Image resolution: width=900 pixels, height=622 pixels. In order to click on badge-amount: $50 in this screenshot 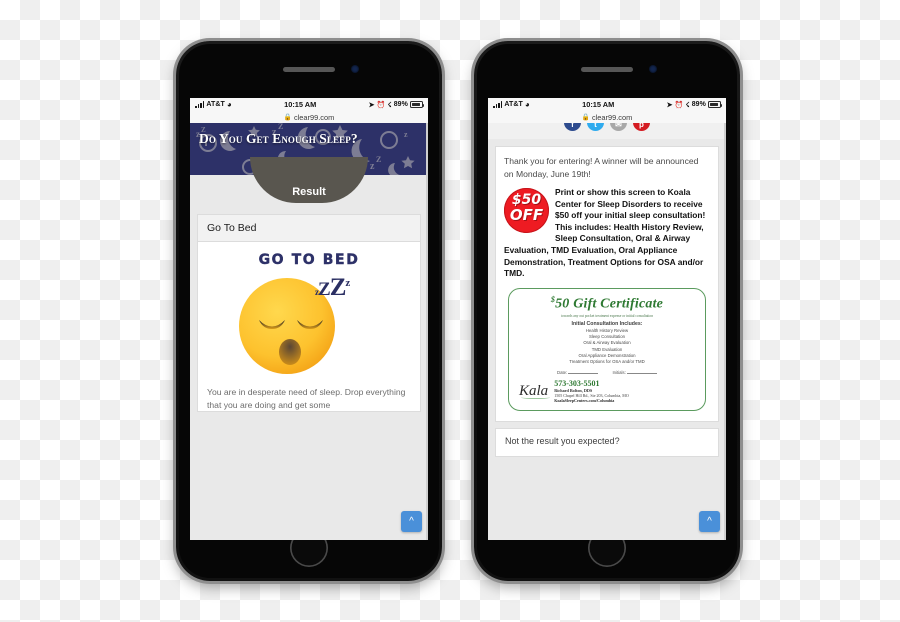, I will do `click(526, 200)`.